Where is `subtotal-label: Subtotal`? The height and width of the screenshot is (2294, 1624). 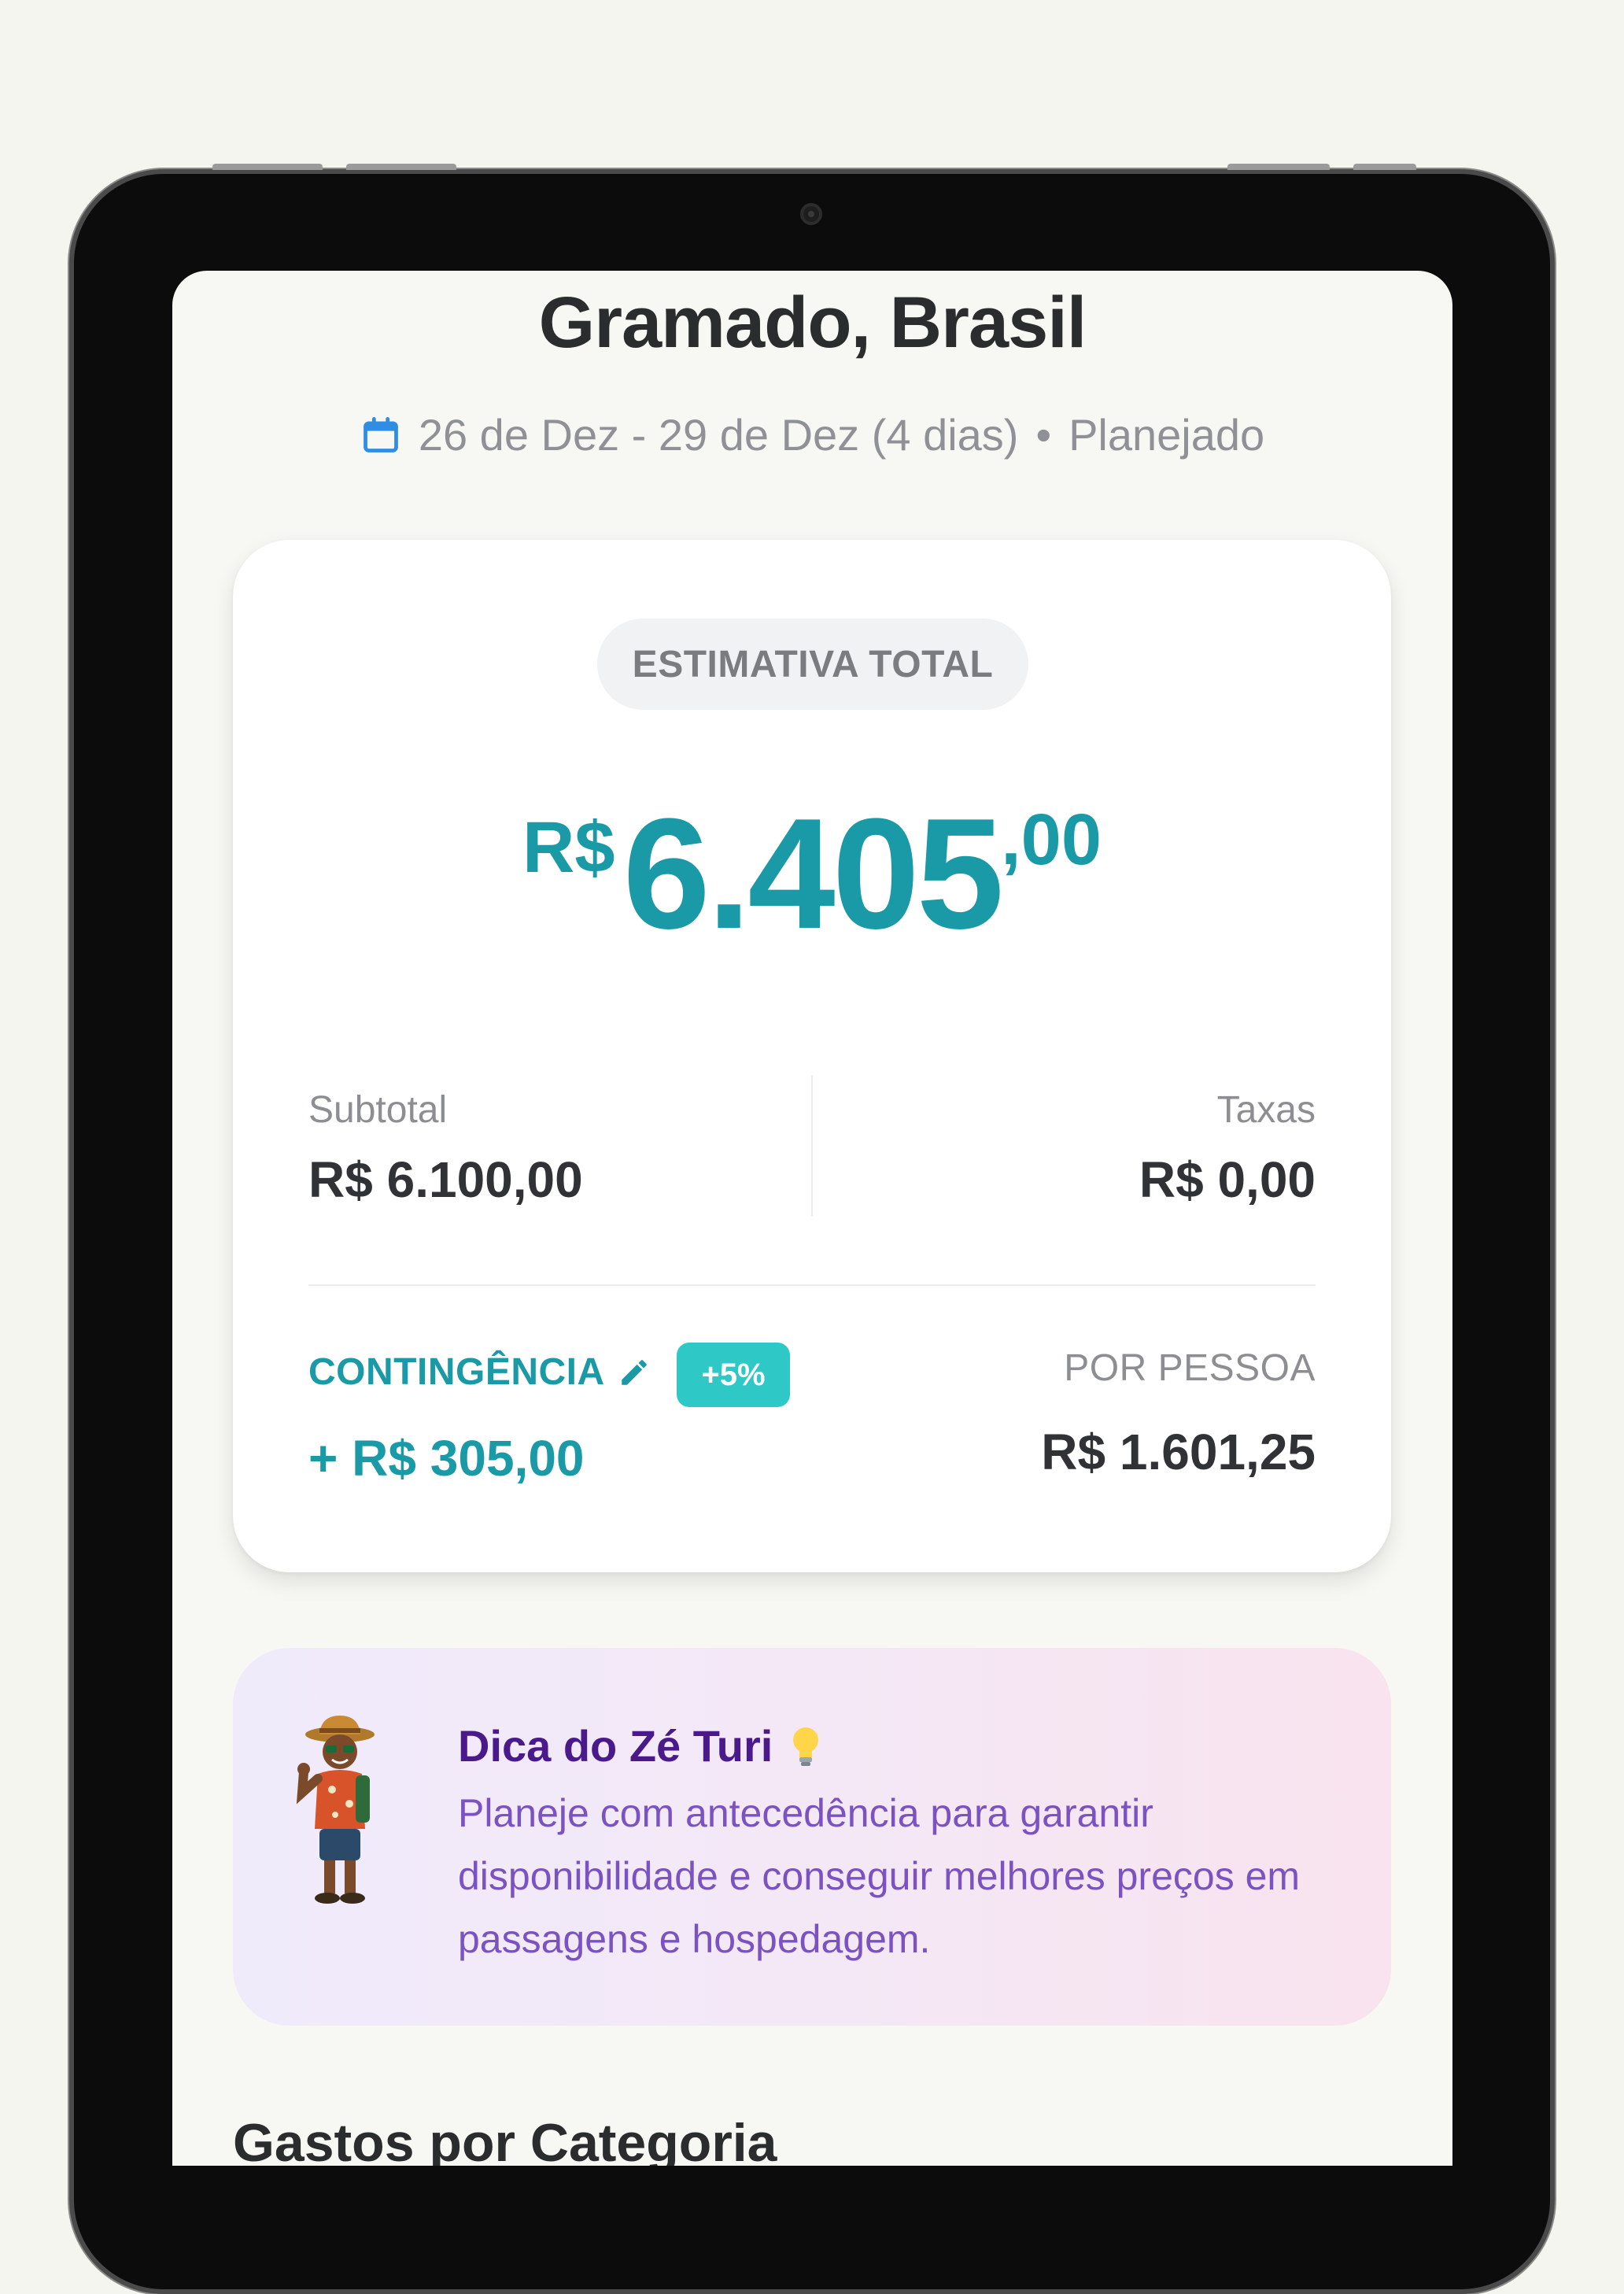
subtotal-label: Subtotal is located at coordinates (378, 1110).